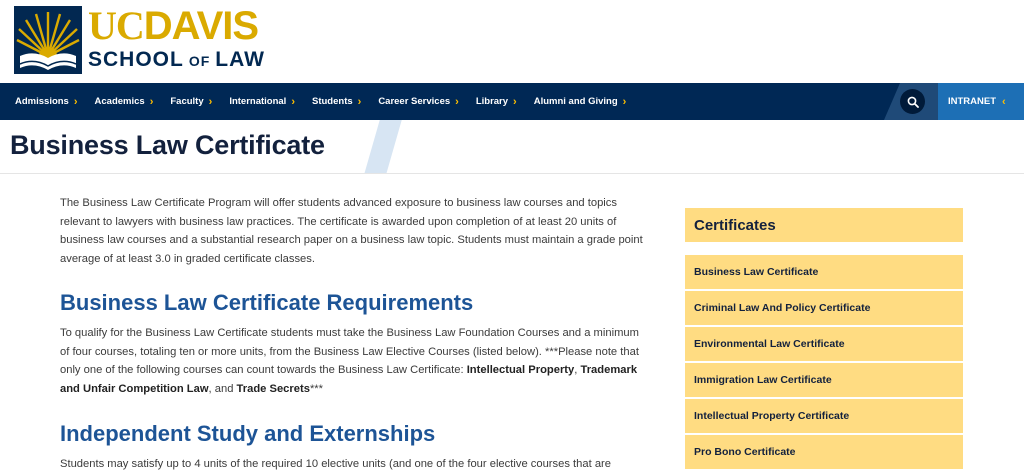 This screenshot has width=1024, height=473. I want to click on nav-item-career-services: Career Services ›, so click(418, 102).